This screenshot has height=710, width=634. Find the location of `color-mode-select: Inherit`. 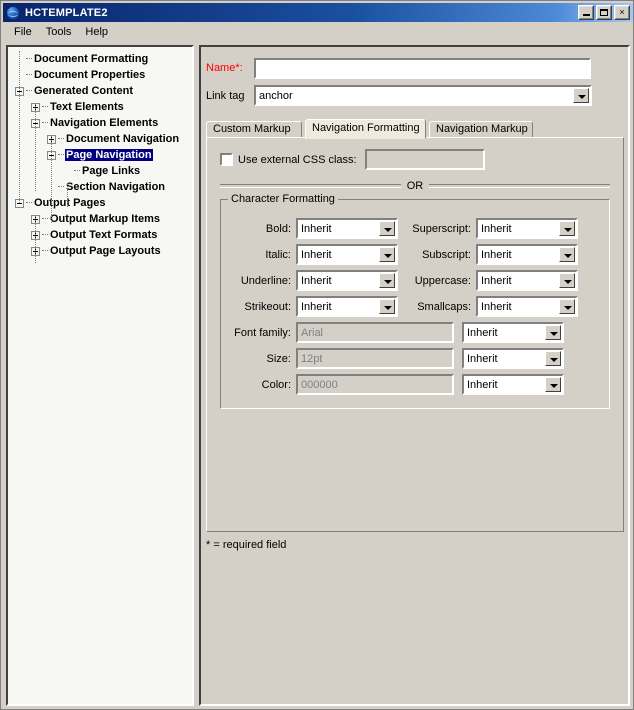

color-mode-select: Inherit is located at coordinates (513, 384).